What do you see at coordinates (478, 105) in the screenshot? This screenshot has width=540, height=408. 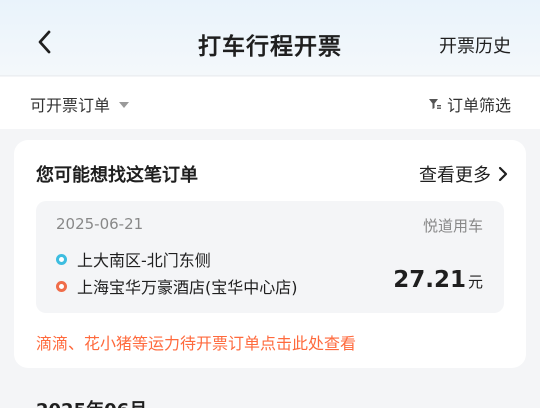 I see `order-filter-label: 订单筛选` at bounding box center [478, 105].